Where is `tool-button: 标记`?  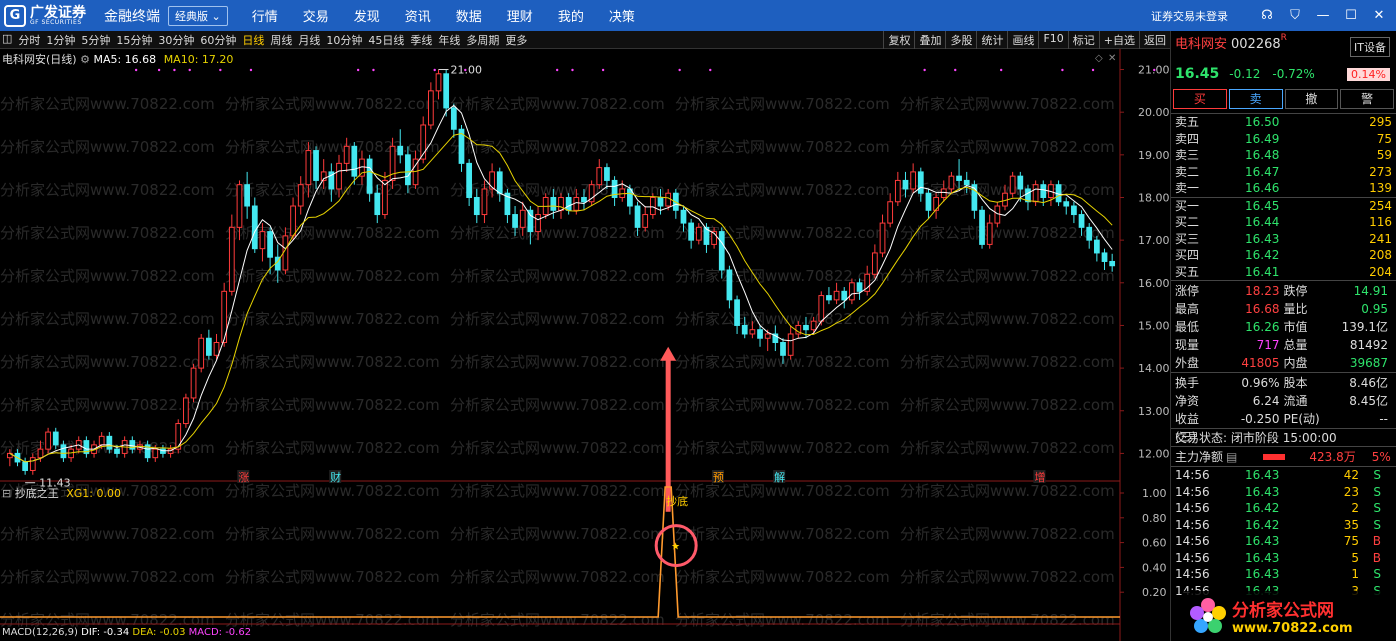
tool-button: 标记 is located at coordinates (1083, 40).